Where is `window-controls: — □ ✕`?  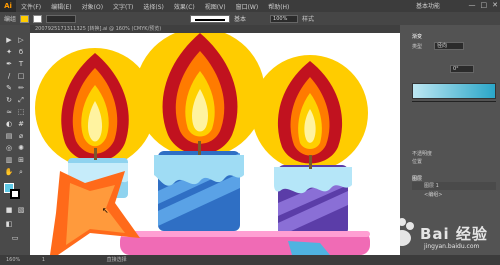 window-controls: — □ ✕ is located at coordinates (484, 5).